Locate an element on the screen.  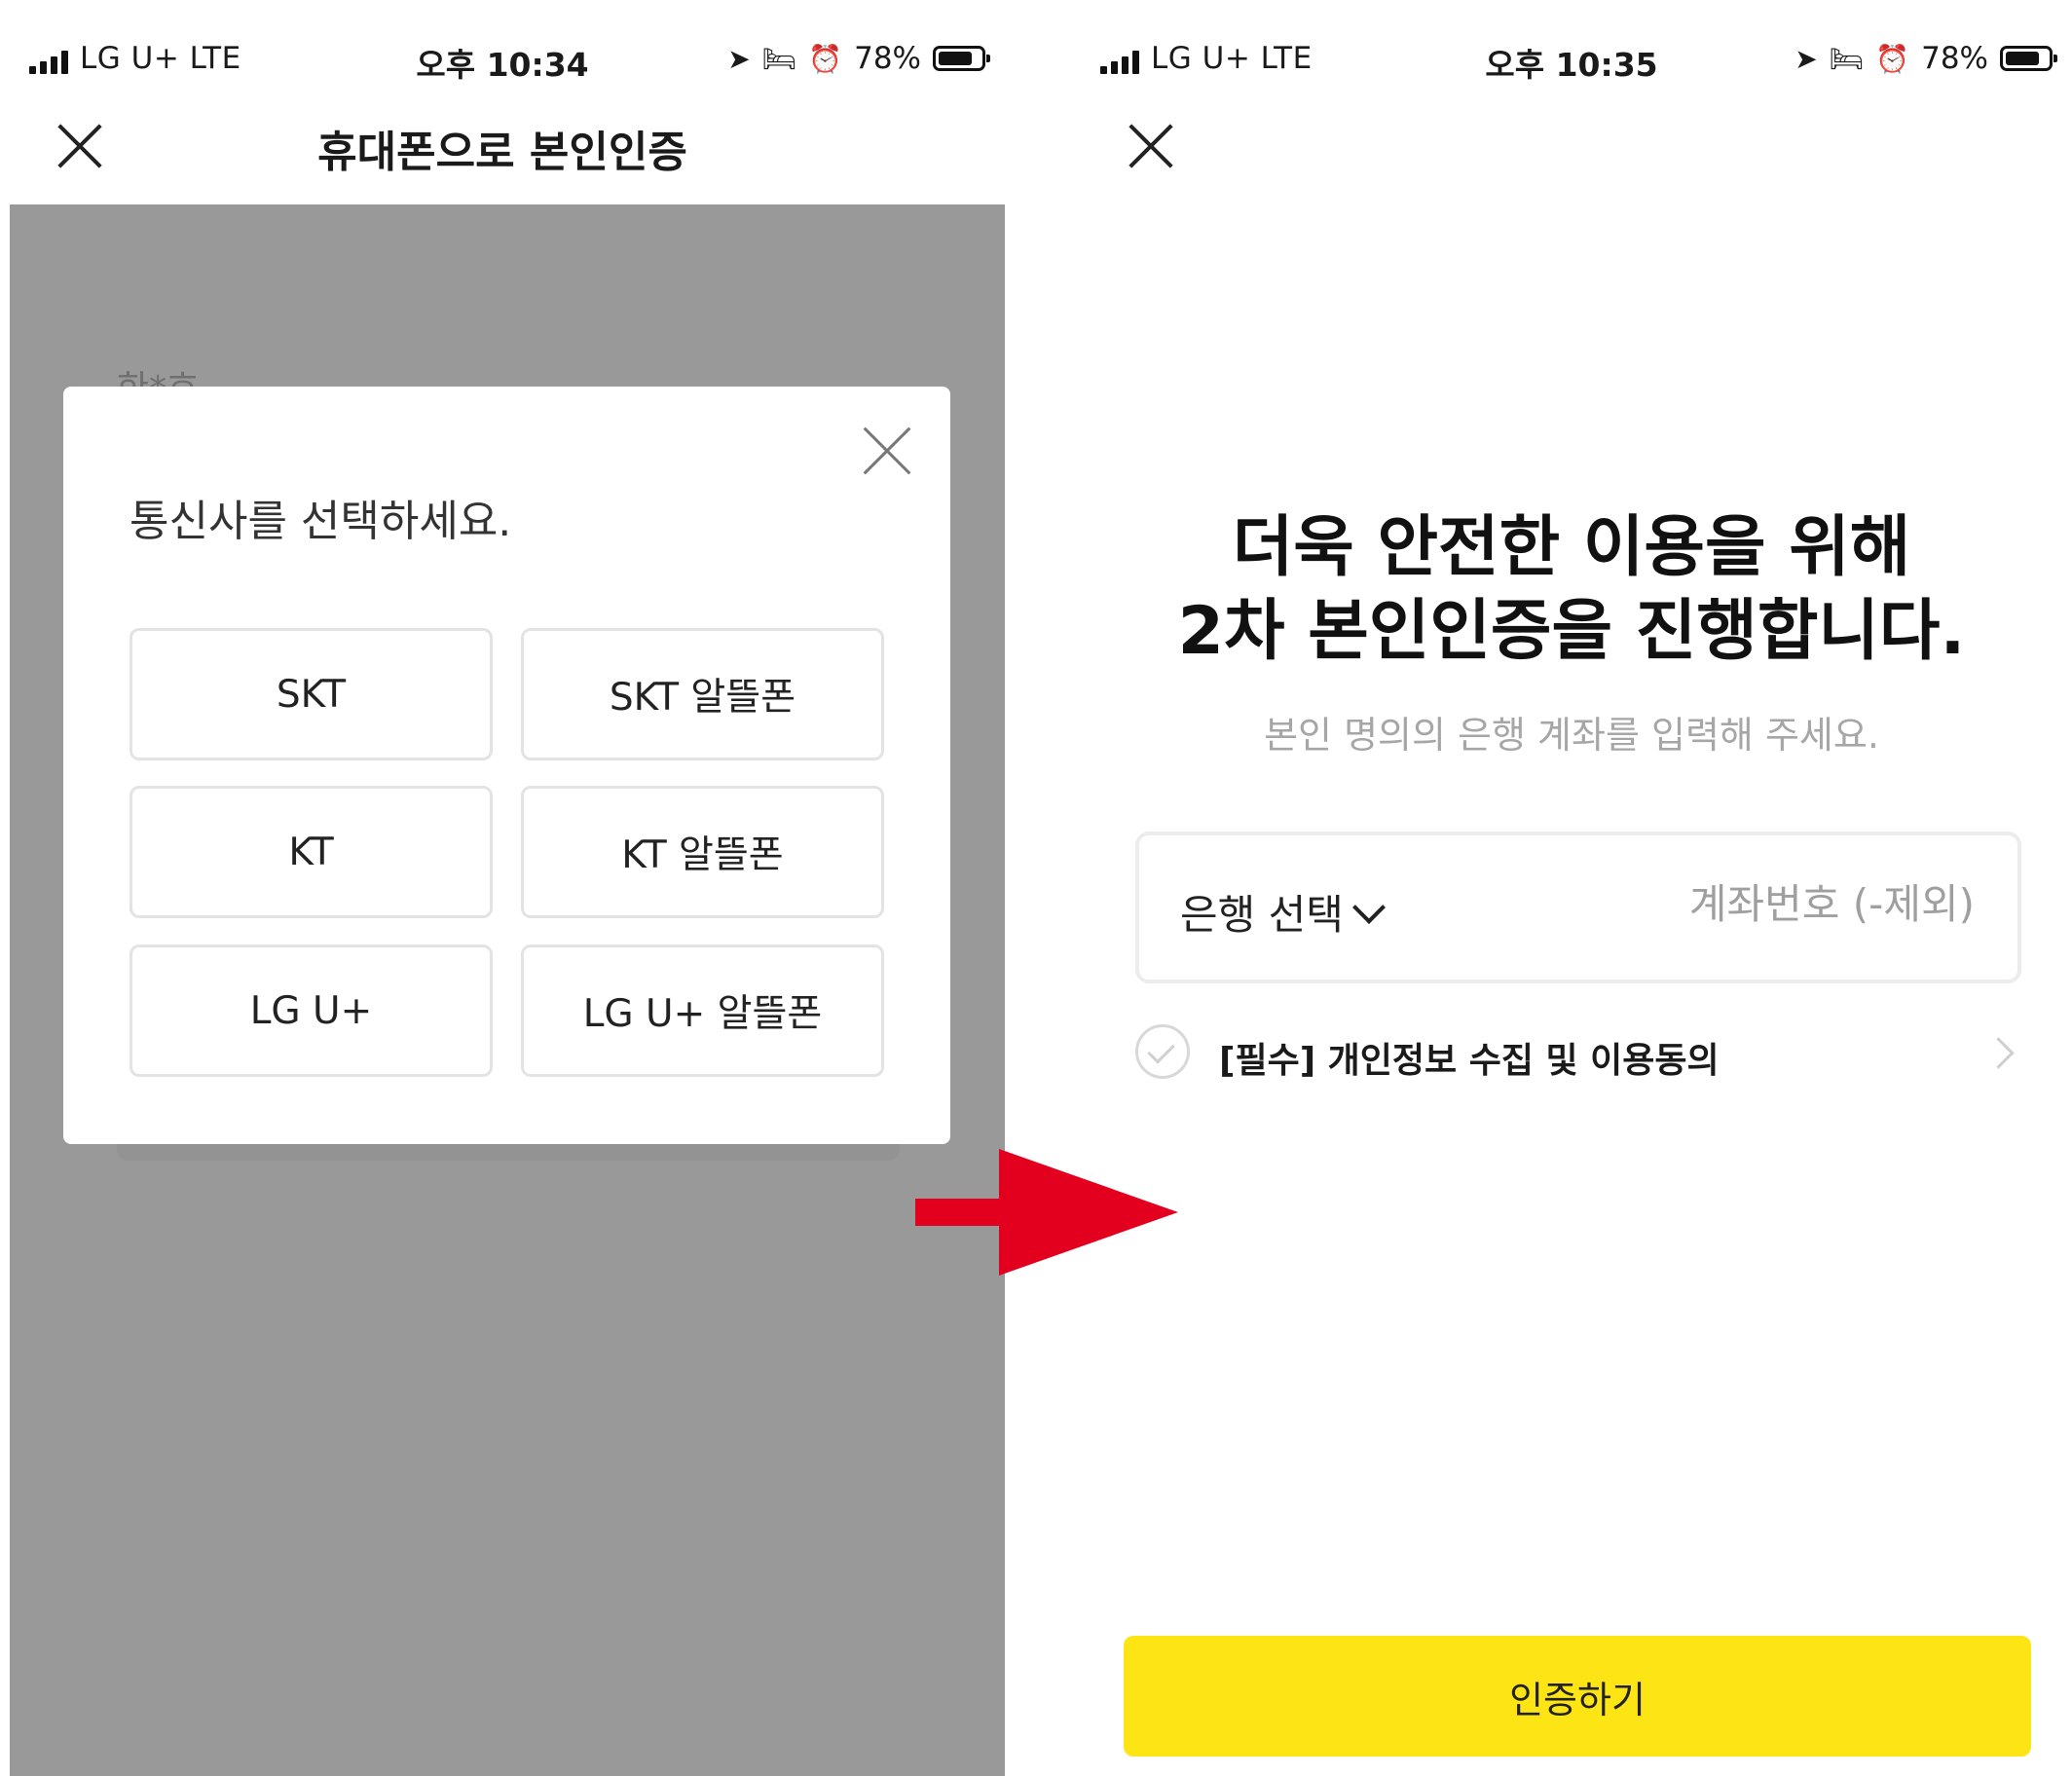
carrier-option-lgu: LG U+ is located at coordinates (311, 1010).